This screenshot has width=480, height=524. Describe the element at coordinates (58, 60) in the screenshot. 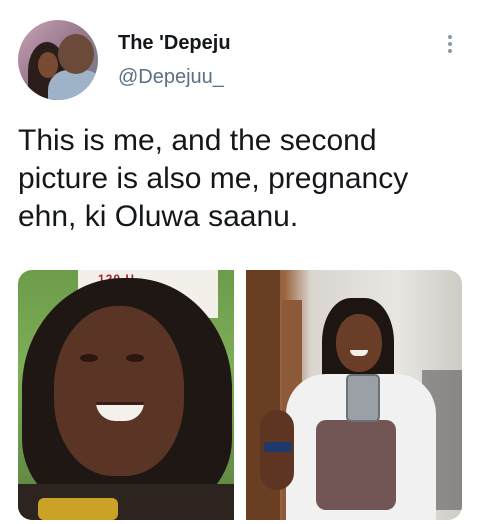

I see `avatar` at that location.